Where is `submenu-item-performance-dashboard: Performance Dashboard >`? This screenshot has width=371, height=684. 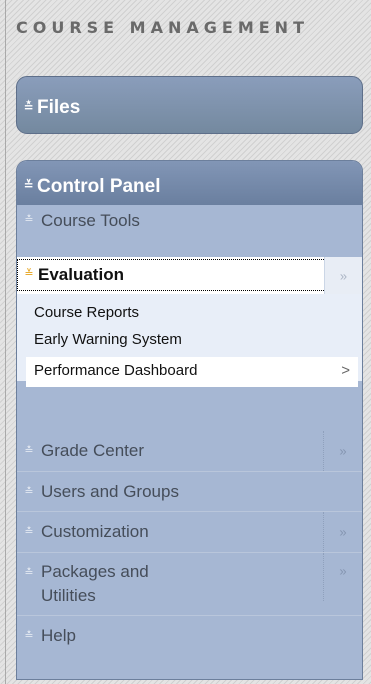
submenu-item-performance-dashboard: Performance Dashboard > is located at coordinates (192, 372).